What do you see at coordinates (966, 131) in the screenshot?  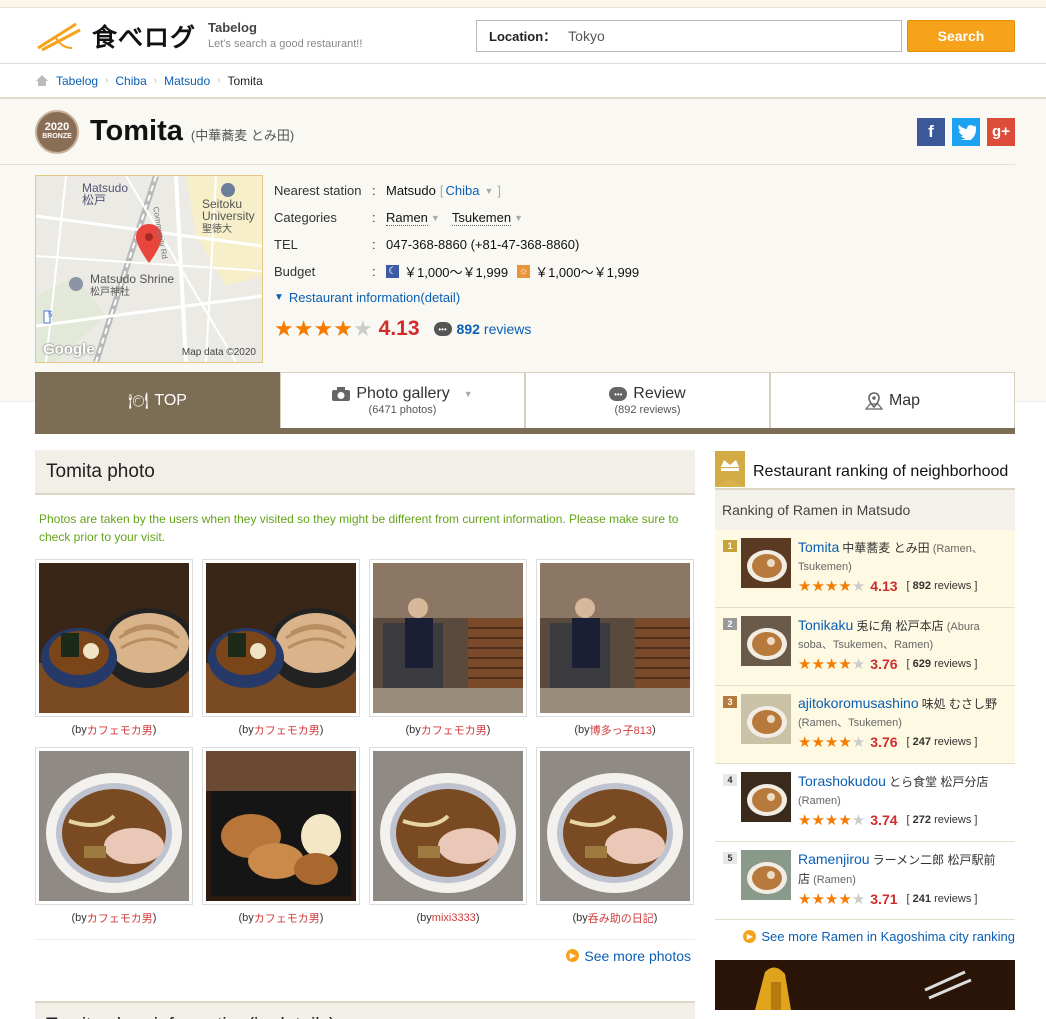 I see `twitter-icon` at bounding box center [966, 131].